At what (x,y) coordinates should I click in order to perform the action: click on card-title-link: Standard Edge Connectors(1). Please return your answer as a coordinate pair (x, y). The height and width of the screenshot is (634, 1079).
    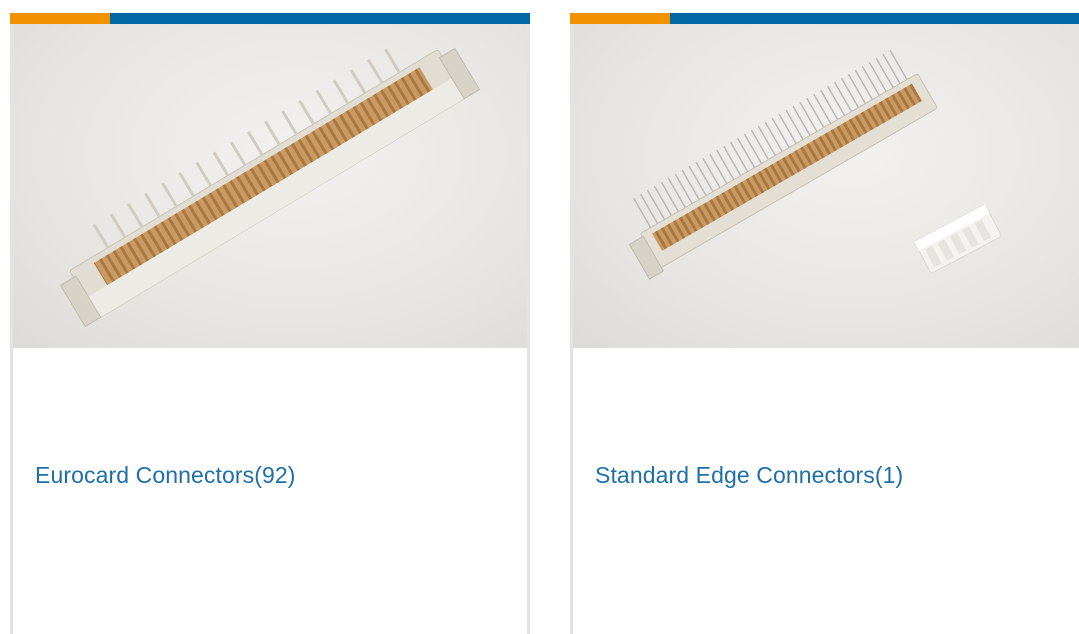
    Looking at the image, I should click on (749, 475).